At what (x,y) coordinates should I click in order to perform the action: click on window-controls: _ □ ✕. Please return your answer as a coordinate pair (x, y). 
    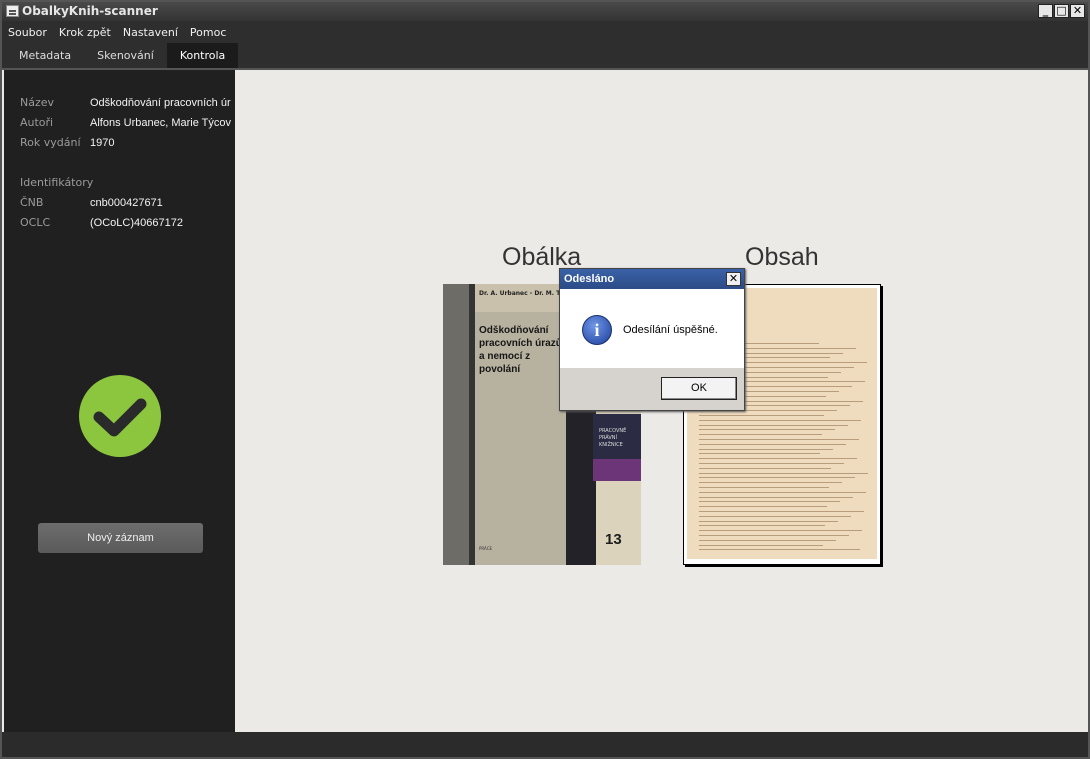
    Looking at the image, I should click on (1061, 11).